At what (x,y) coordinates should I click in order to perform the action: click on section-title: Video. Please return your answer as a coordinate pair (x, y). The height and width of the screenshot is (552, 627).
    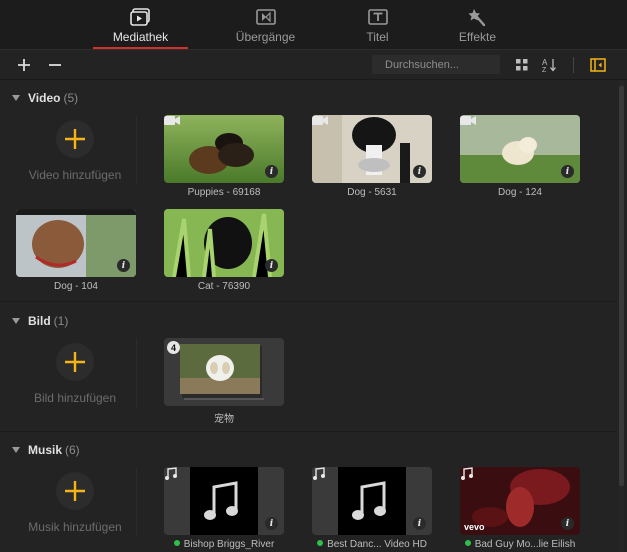
    Looking at the image, I should click on (44, 98).